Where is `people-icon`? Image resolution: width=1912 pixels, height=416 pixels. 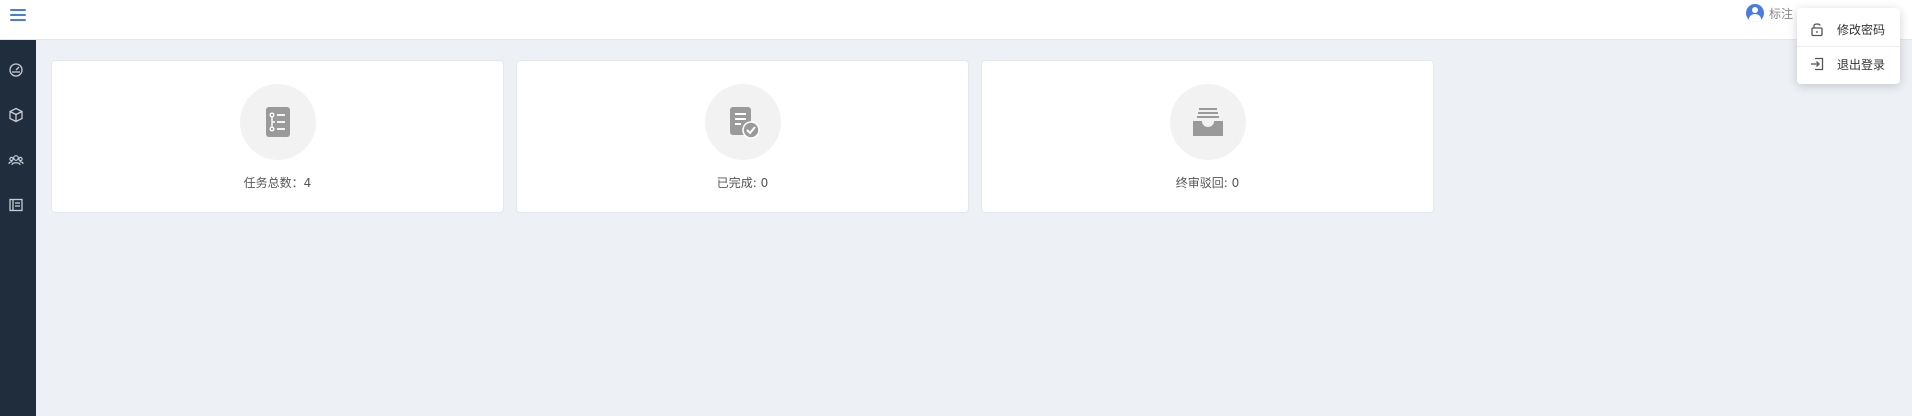 people-icon is located at coordinates (16, 160).